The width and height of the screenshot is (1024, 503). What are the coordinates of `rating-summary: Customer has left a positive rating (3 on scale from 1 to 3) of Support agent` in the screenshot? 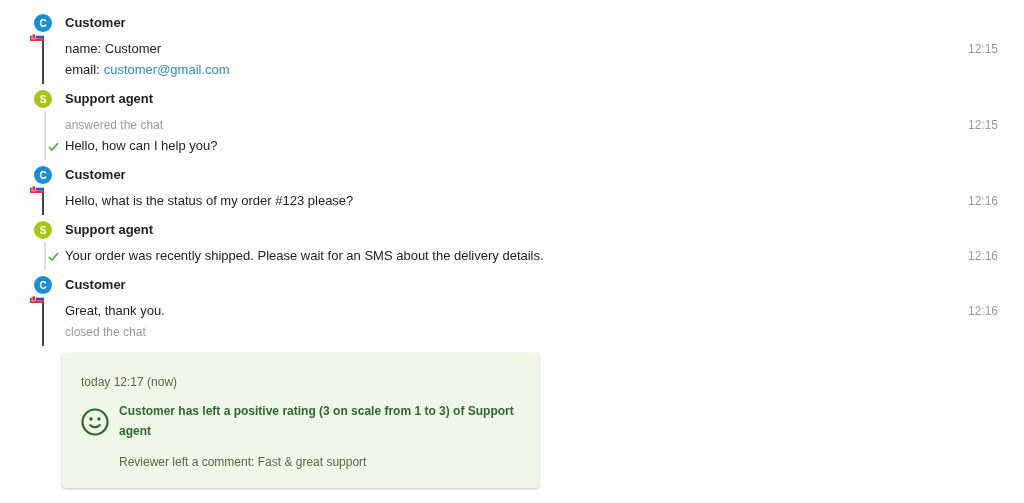 It's located at (317, 421).